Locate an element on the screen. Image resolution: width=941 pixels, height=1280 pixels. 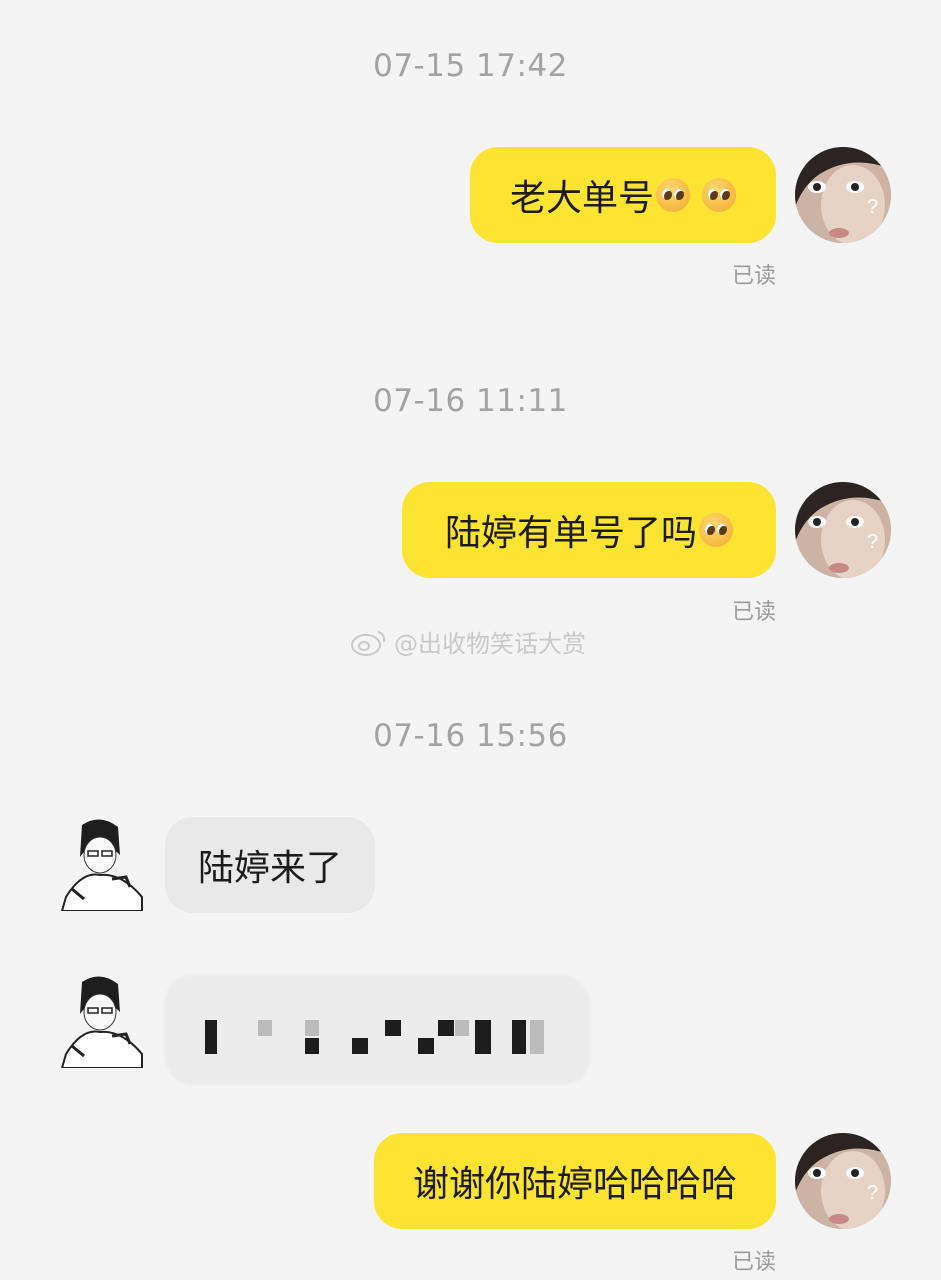
message-text: 老大单号 is located at coordinates (581, 198).